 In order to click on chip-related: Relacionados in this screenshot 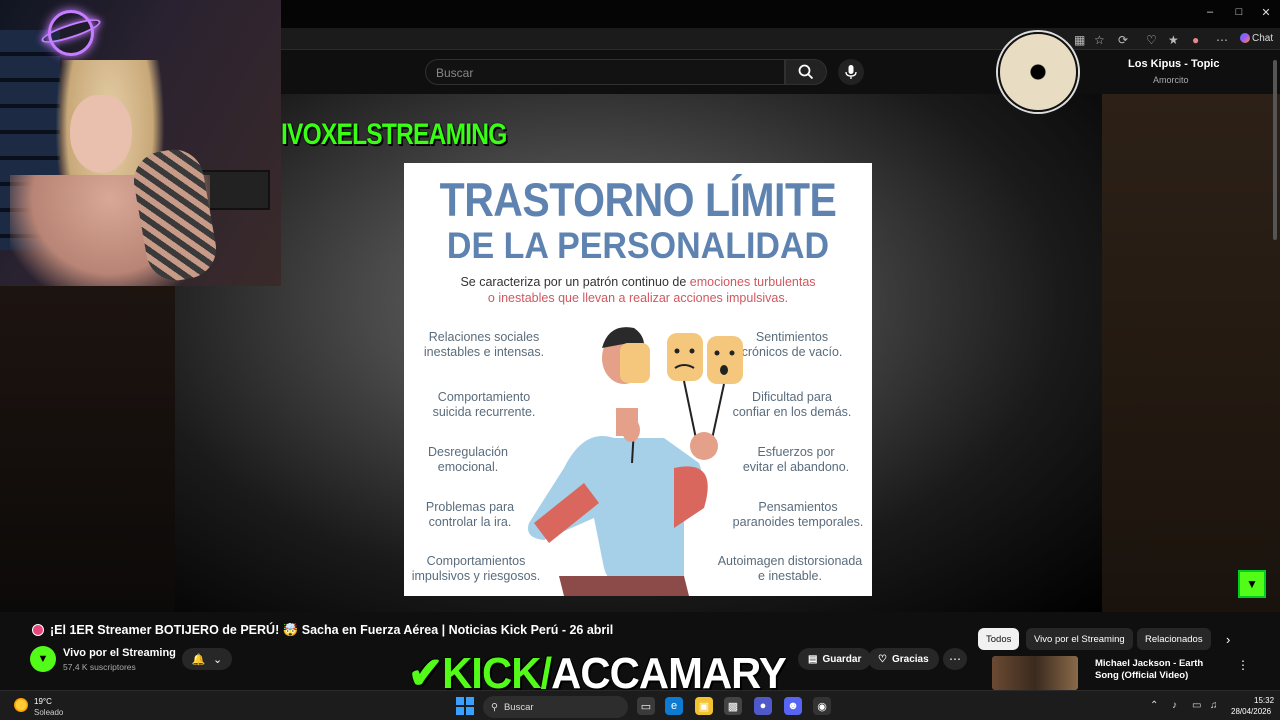, I will do `click(1174, 639)`.